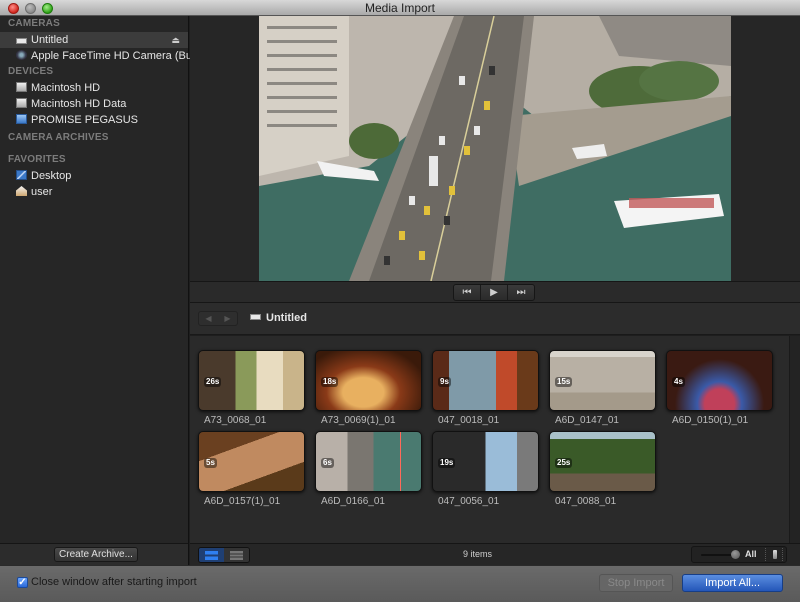 This screenshot has width=800, height=602. I want to click on breadcrumb-label: Untitled, so click(286, 318).